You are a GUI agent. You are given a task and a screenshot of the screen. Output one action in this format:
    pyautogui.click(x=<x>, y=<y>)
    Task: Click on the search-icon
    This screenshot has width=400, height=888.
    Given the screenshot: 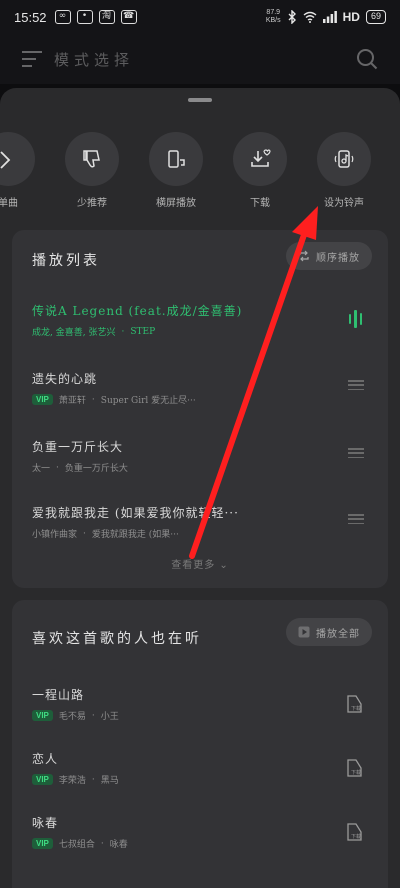 What is the action you would take?
    pyautogui.click(x=367, y=59)
    